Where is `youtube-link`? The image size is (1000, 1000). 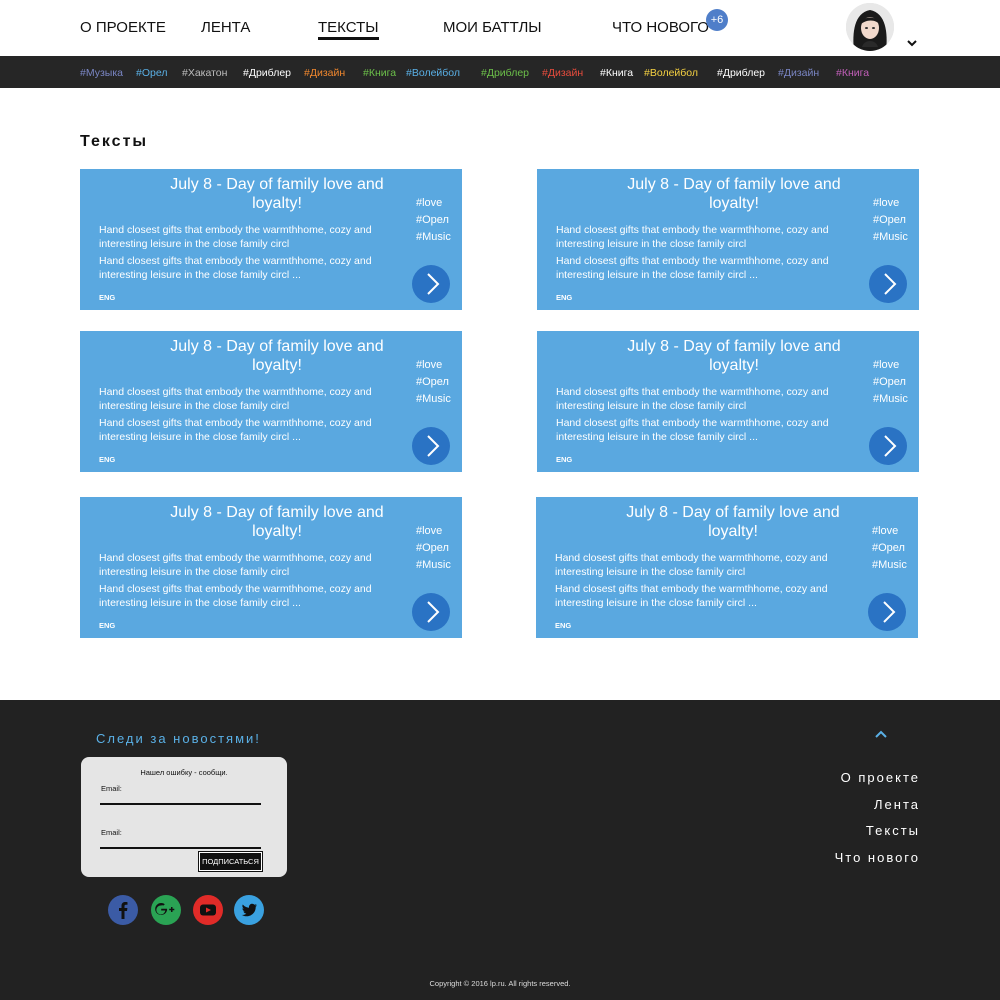 youtube-link is located at coordinates (208, 910).